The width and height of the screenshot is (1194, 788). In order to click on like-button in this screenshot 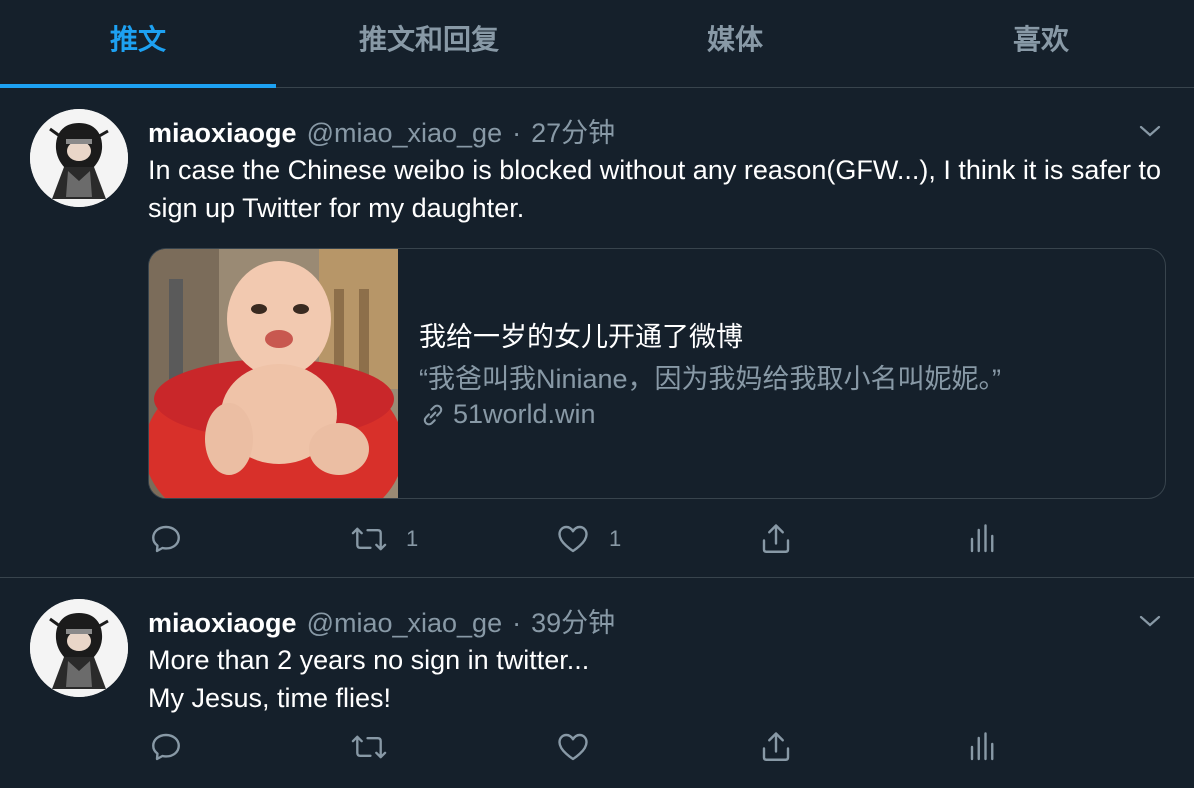, I will do `click(582, 747)`.